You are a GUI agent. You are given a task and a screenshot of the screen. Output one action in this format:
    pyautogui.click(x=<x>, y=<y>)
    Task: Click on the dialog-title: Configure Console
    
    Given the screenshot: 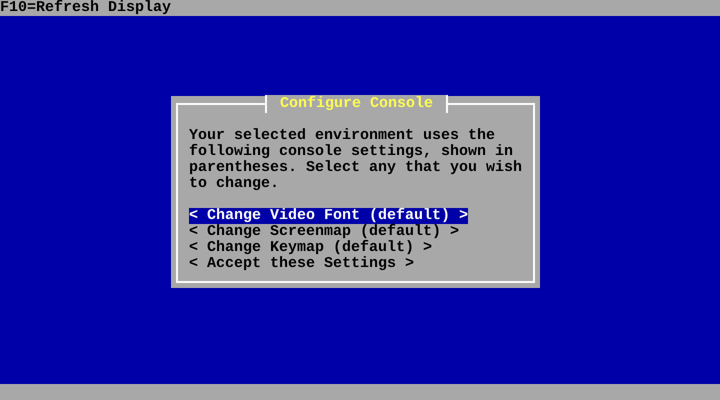 What is the action you would take?
    pyautogui.click(x=356, y=104)
    